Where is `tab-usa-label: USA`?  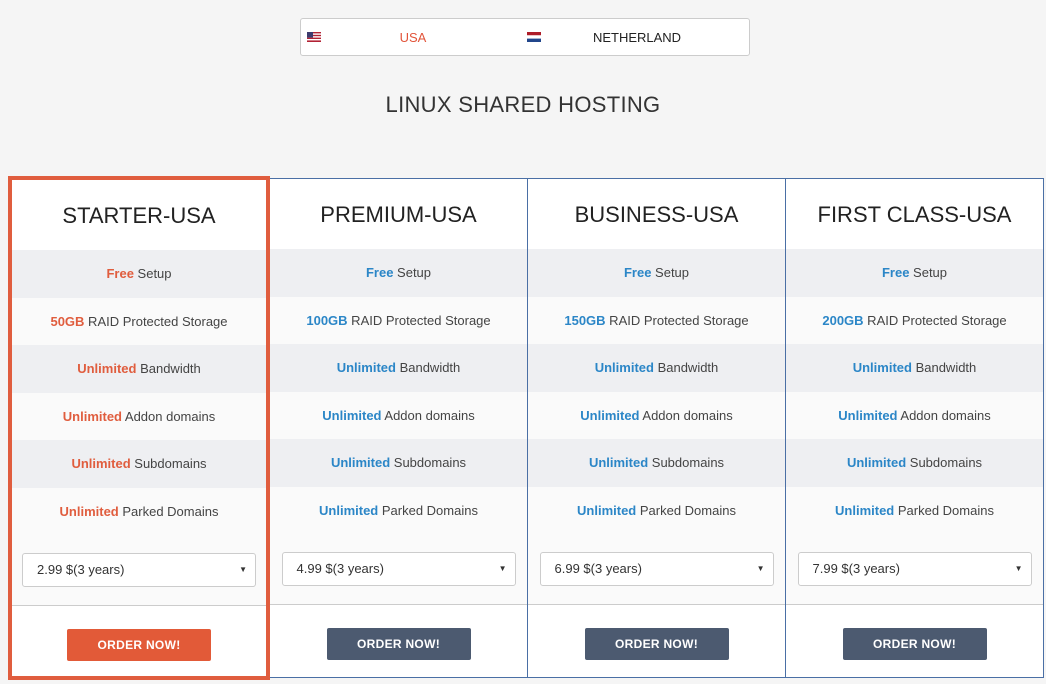 tab-usa-label: USA is located at coordinates (413, 37).